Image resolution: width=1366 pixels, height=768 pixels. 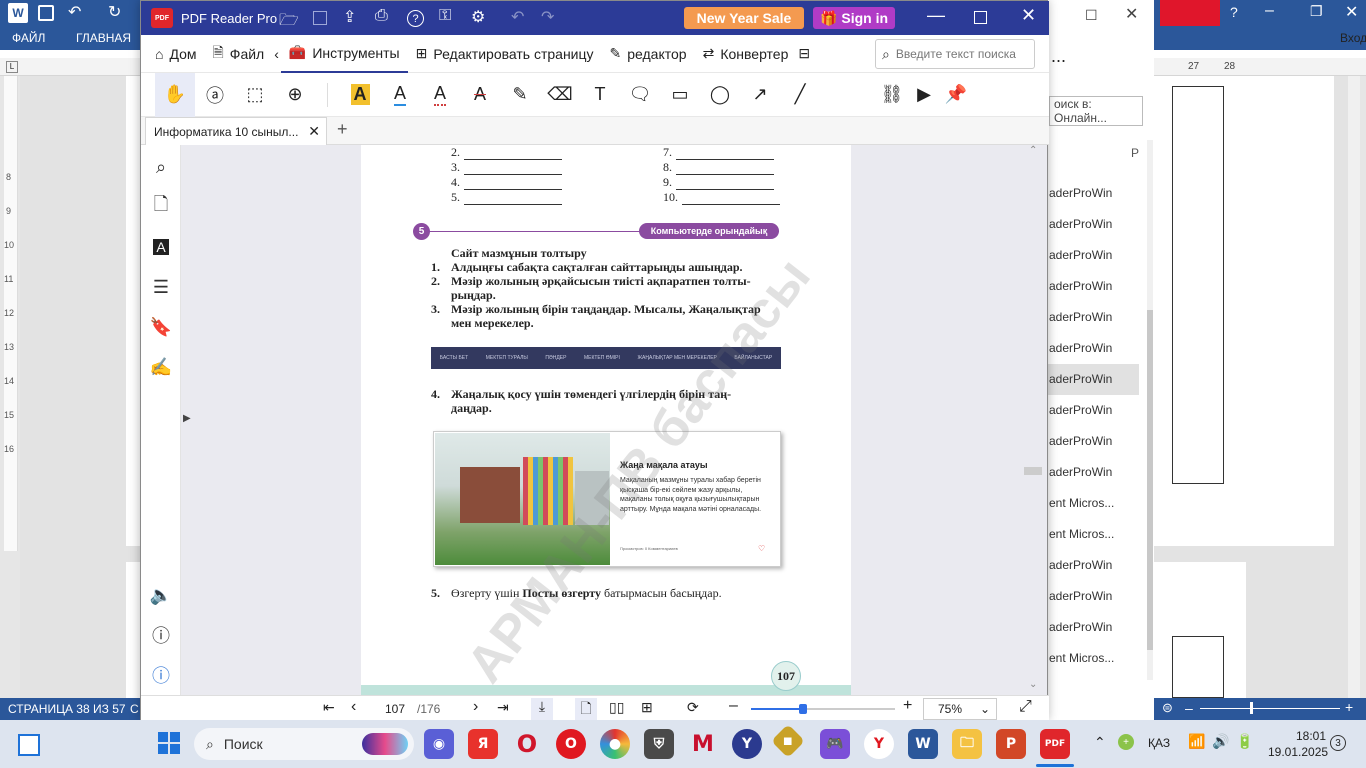 What do you see at coordinates (342, 129) in the screenshot?
I see `new-tab-icon: +` at bounding box center [342, 129].